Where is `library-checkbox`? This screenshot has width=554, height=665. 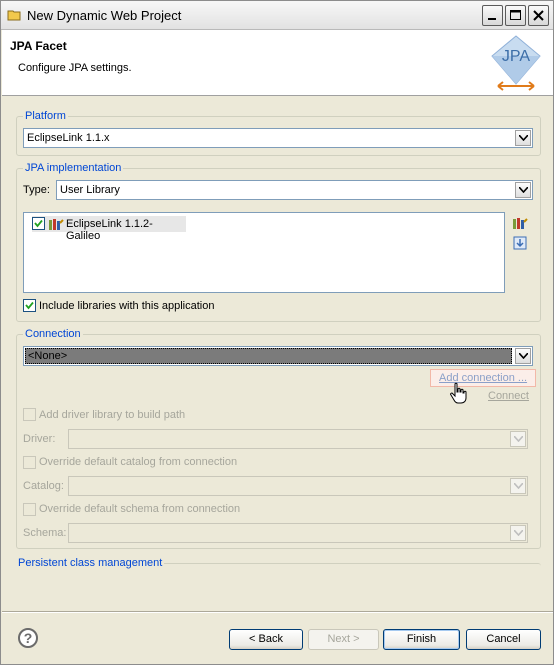
library-checkbox is located at coordinates (38, 223).